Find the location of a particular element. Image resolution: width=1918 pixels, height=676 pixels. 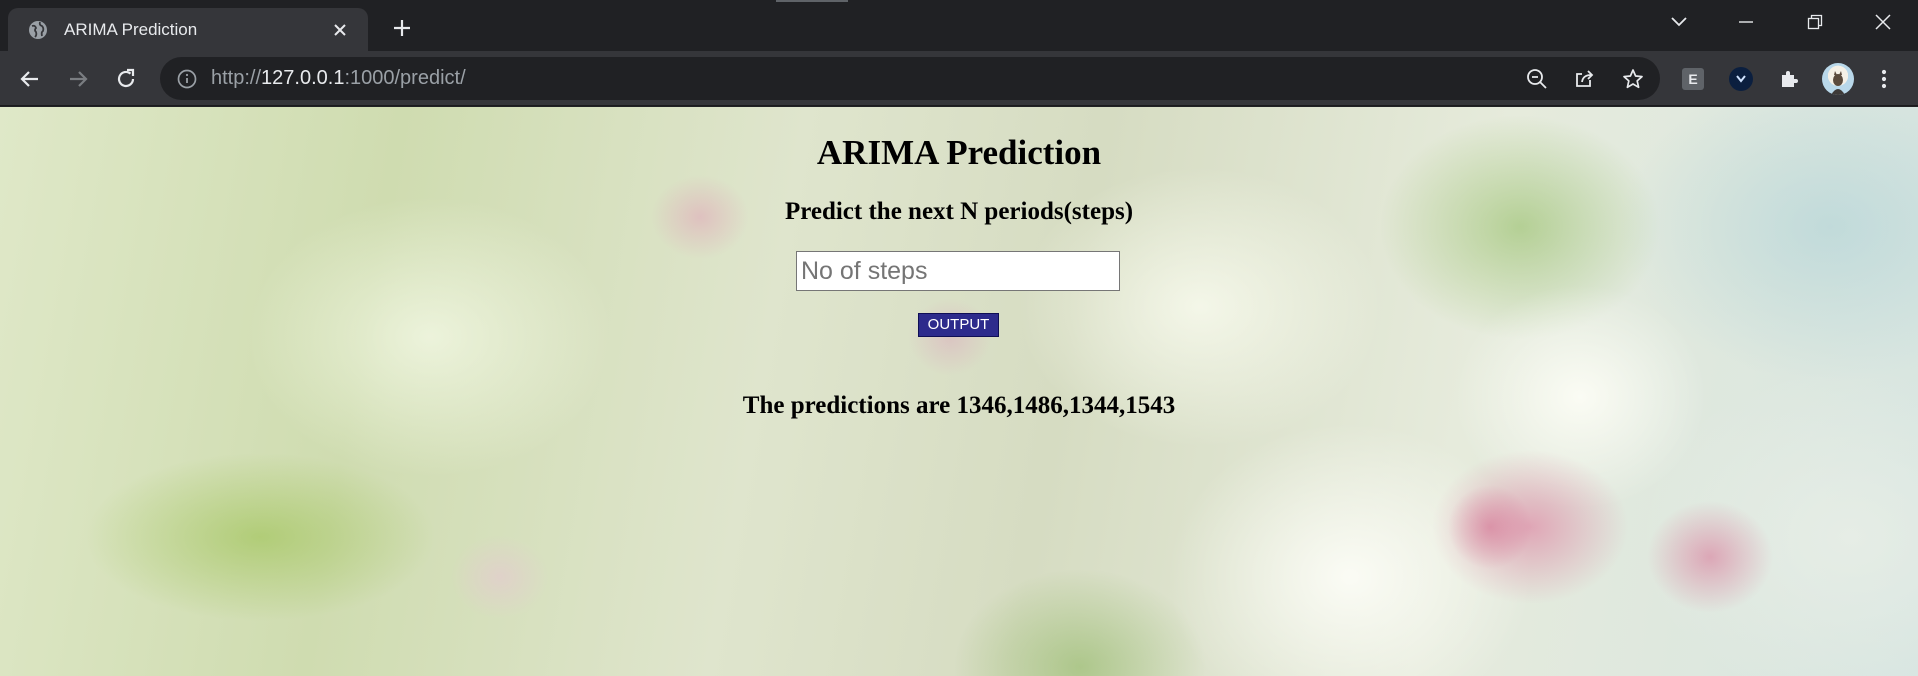

url-scheme: http:// is located at coordinates (236, 78).